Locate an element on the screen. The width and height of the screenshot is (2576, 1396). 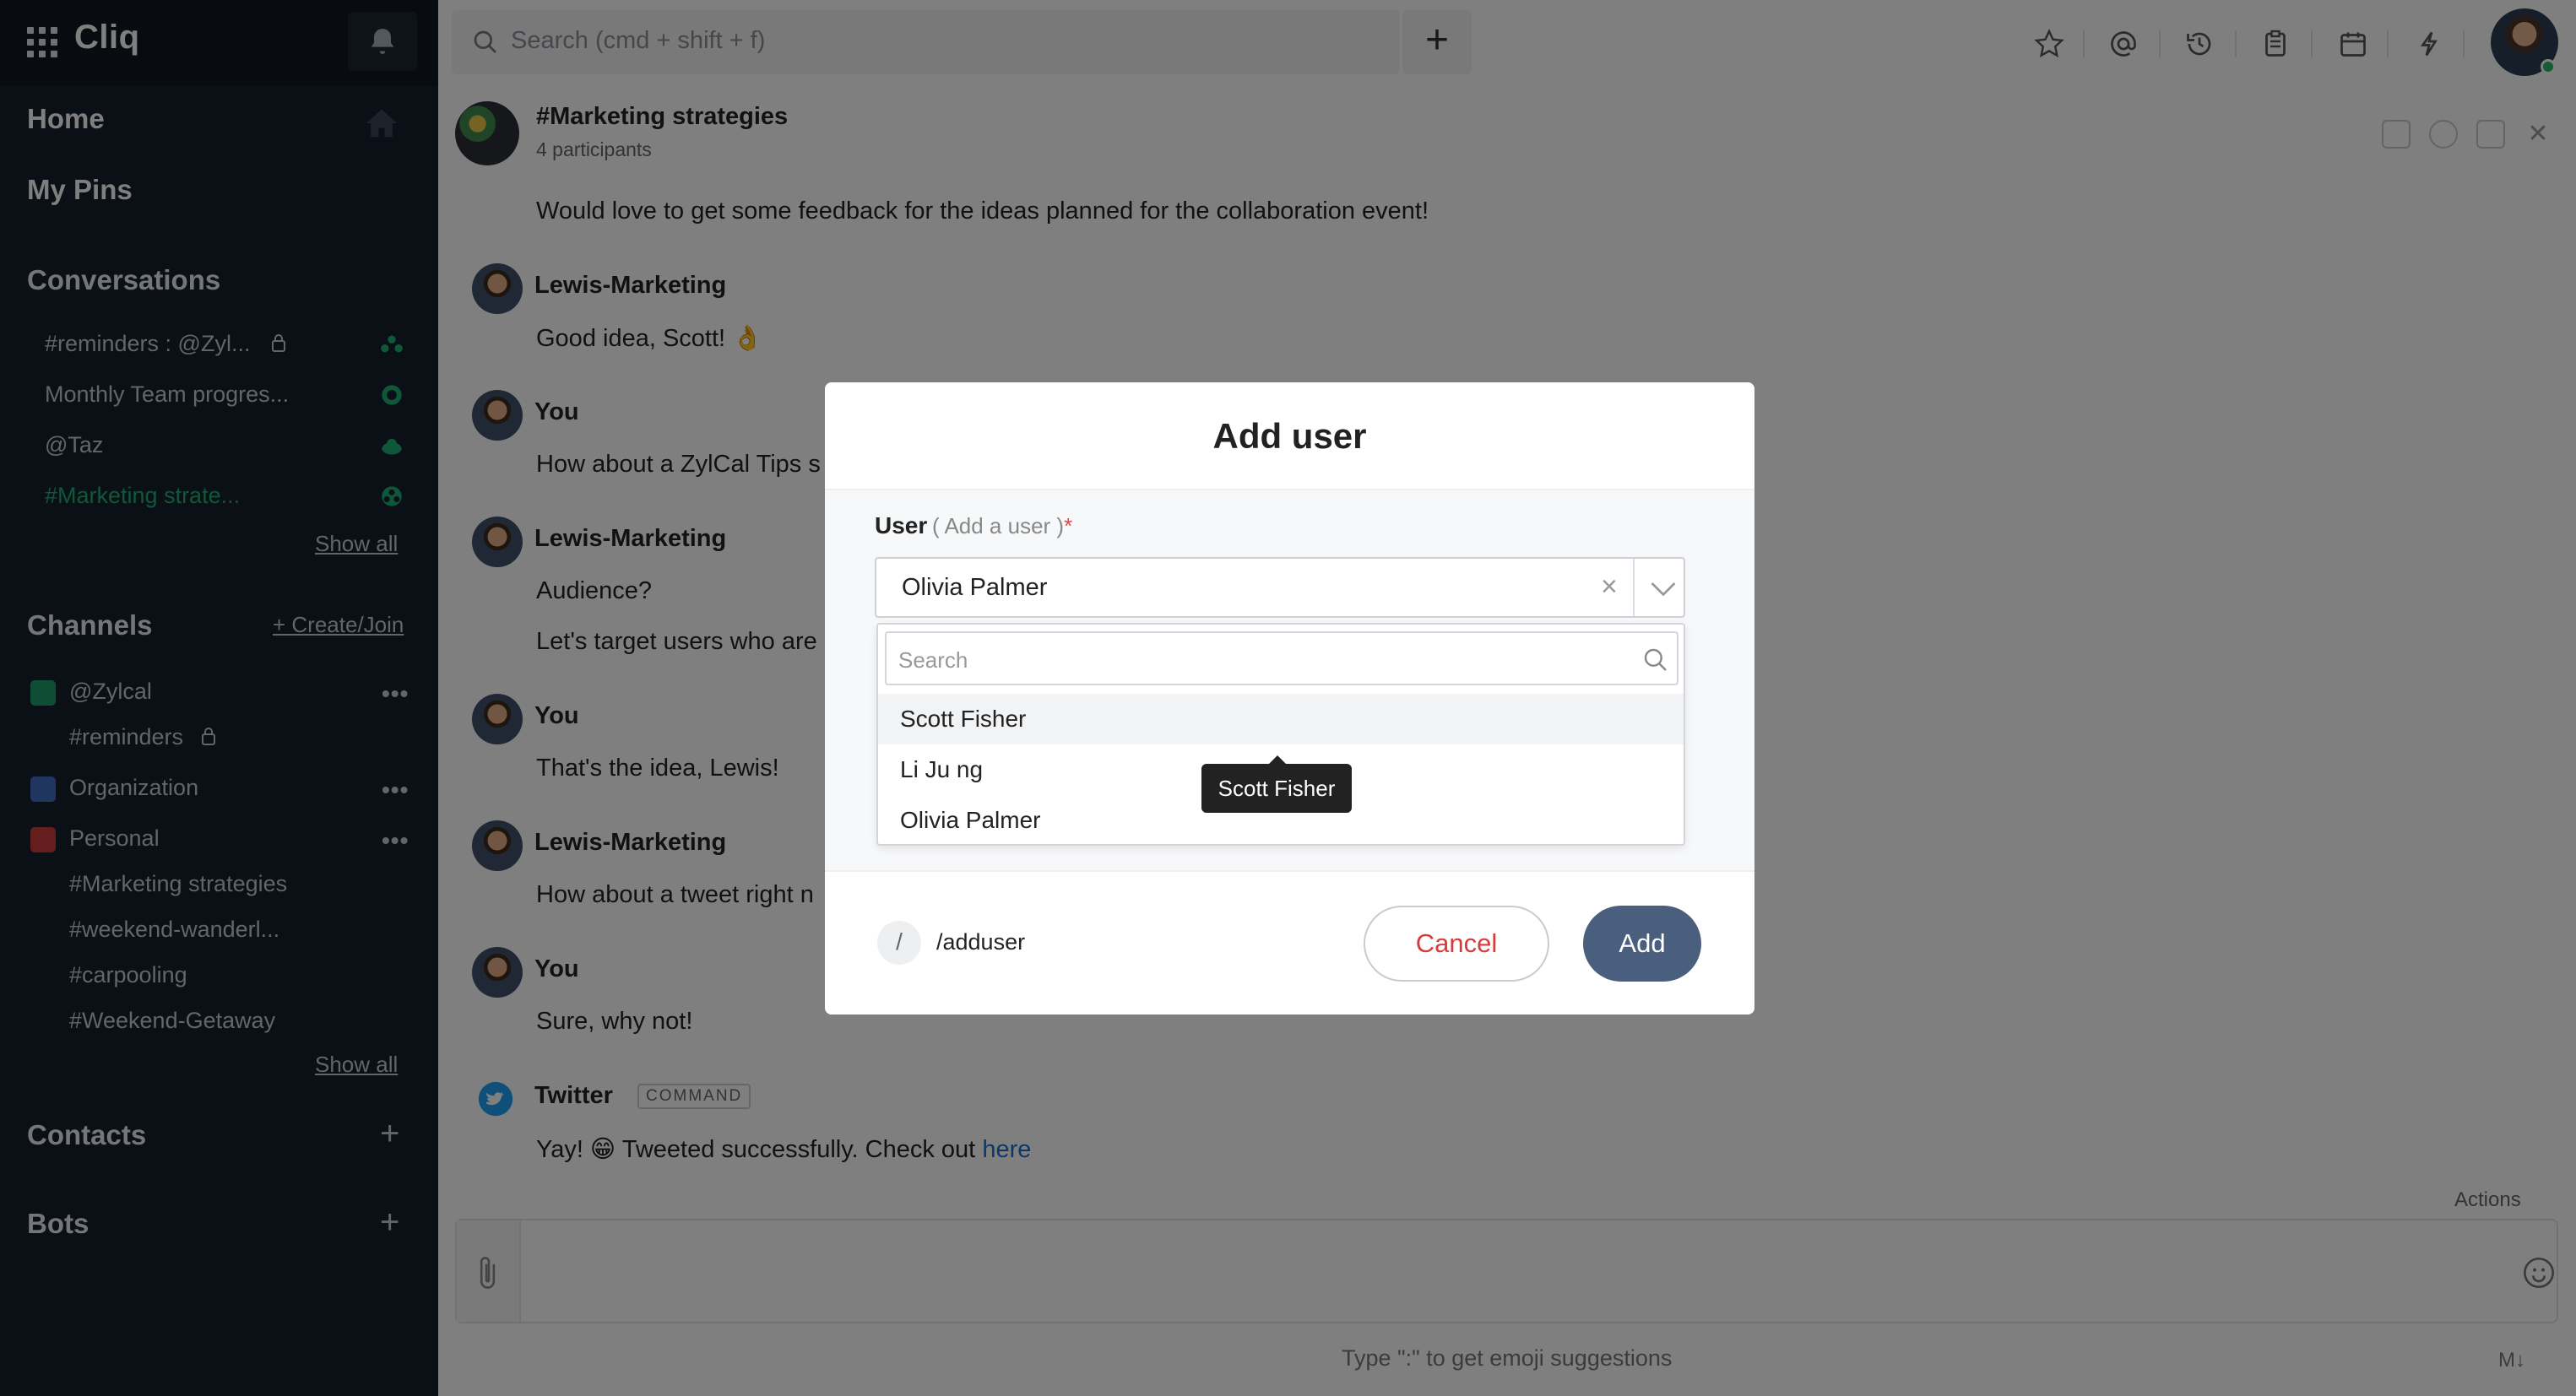
search-icon is located at coordinates (1656, 659).